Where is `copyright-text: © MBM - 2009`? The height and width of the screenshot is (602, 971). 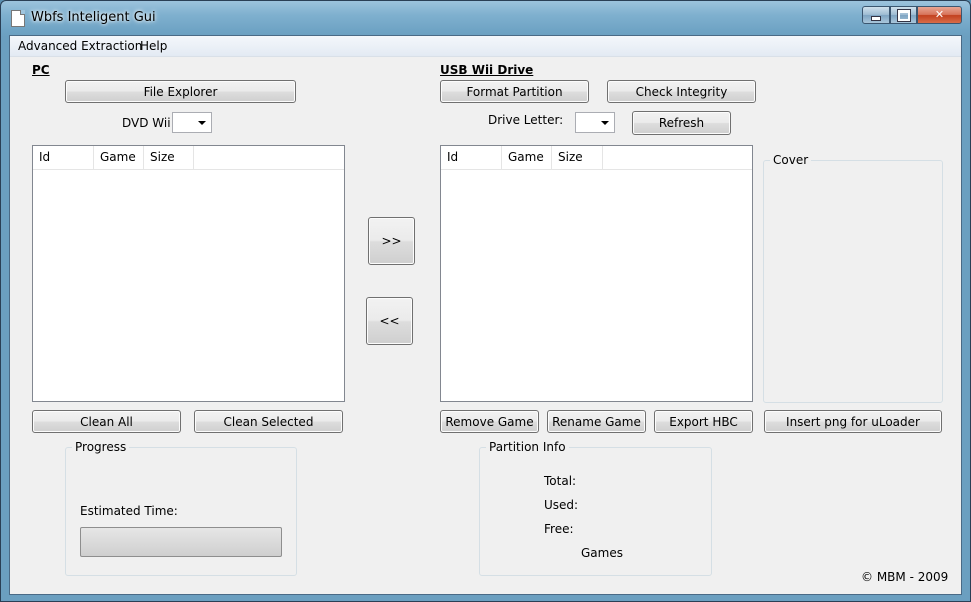 copyright-text: © MBM - 2009 is located at coordinates (905, 577).